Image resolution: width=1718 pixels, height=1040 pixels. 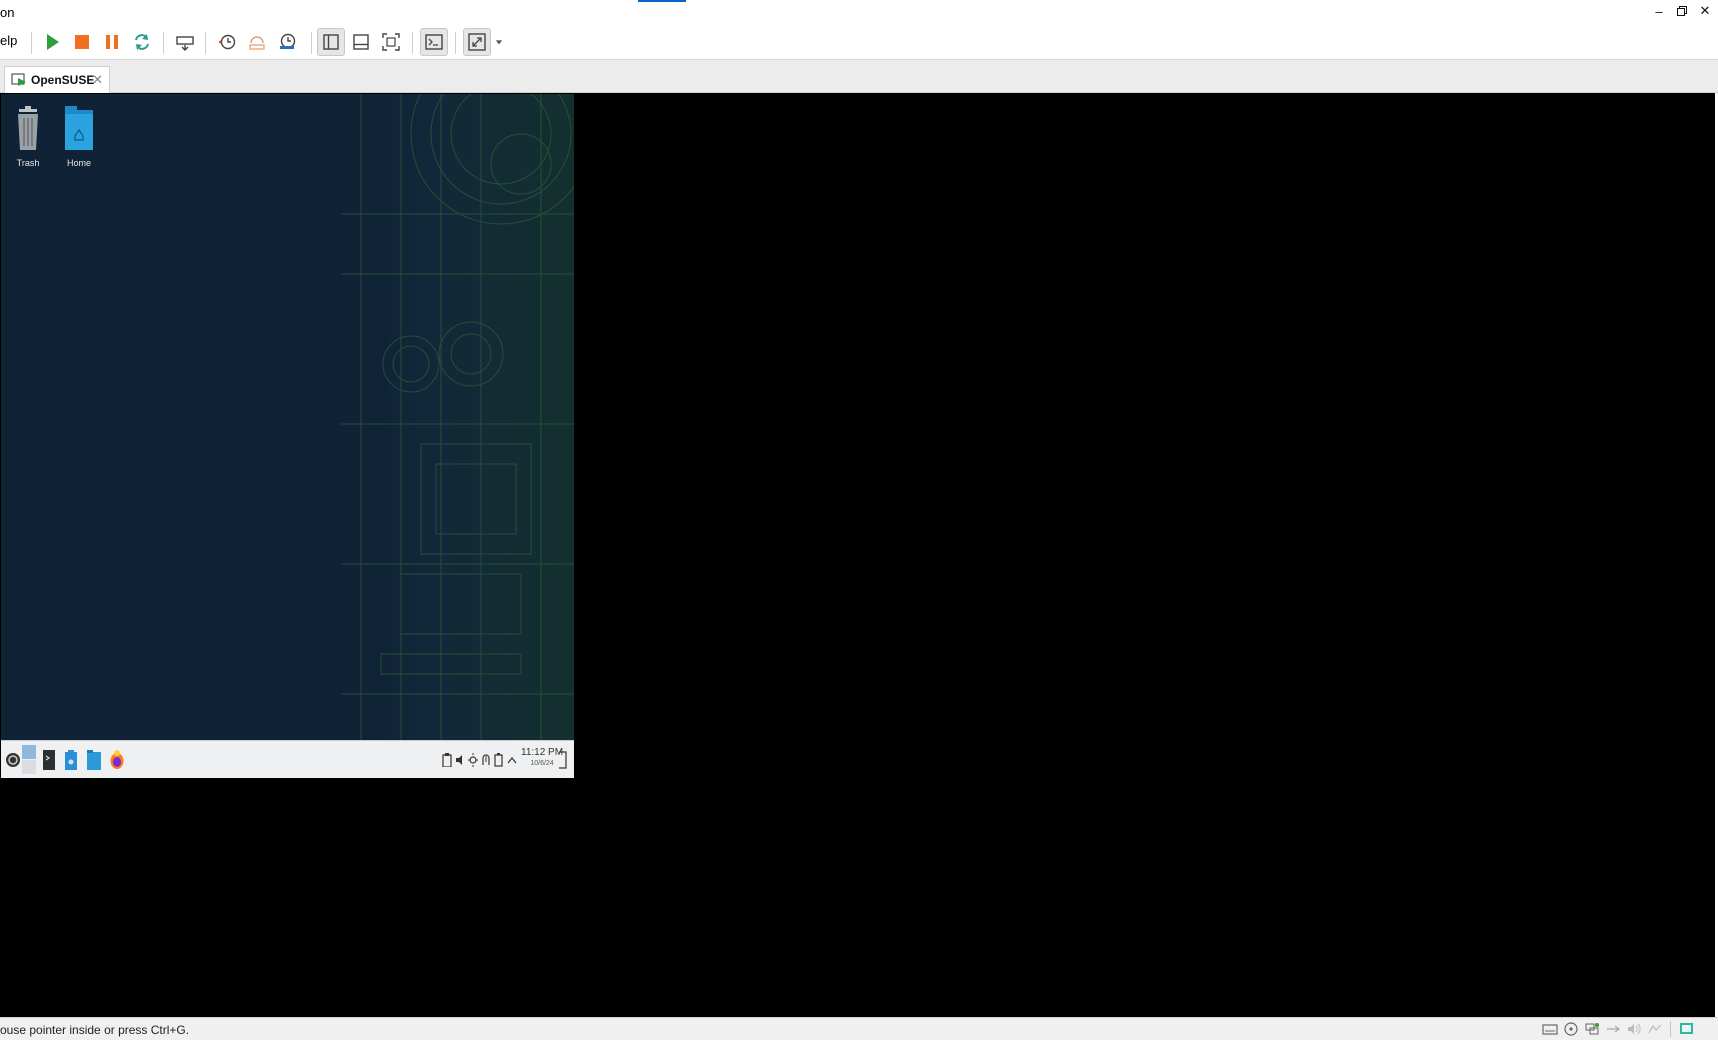 I want to click on power-off-button, so click(x=82, y=42).